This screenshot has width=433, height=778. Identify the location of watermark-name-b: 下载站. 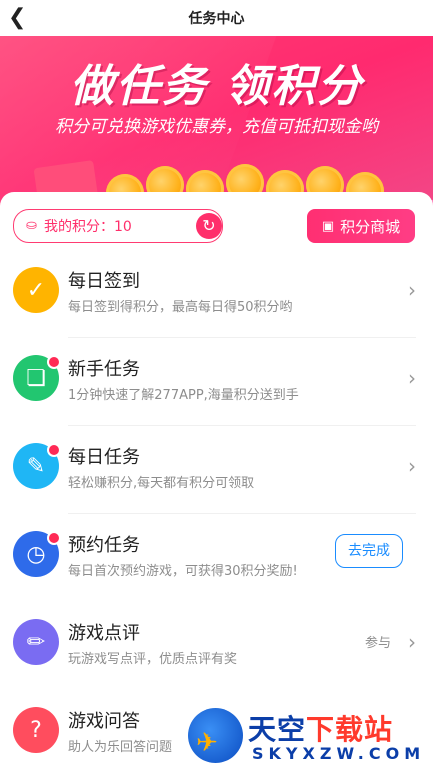
(350, 729).